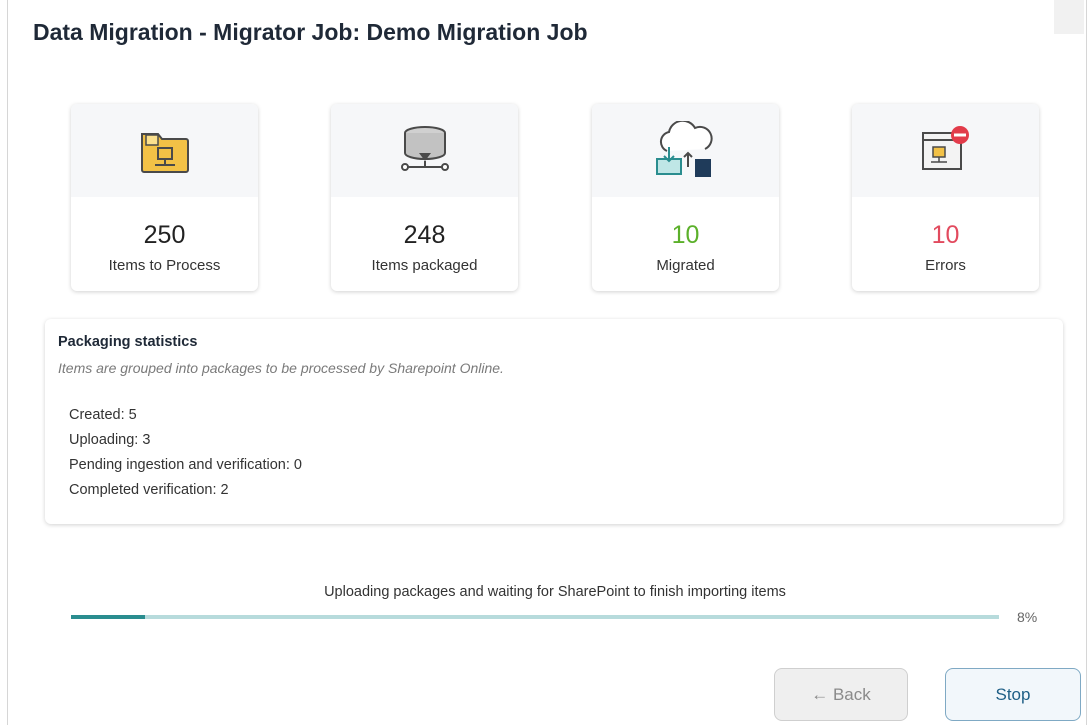  What do you see at coordinates (424, 197) in the screenshot?
I see `card-items-packaged: 248 Items packaged` at bounding box center [424, 197].